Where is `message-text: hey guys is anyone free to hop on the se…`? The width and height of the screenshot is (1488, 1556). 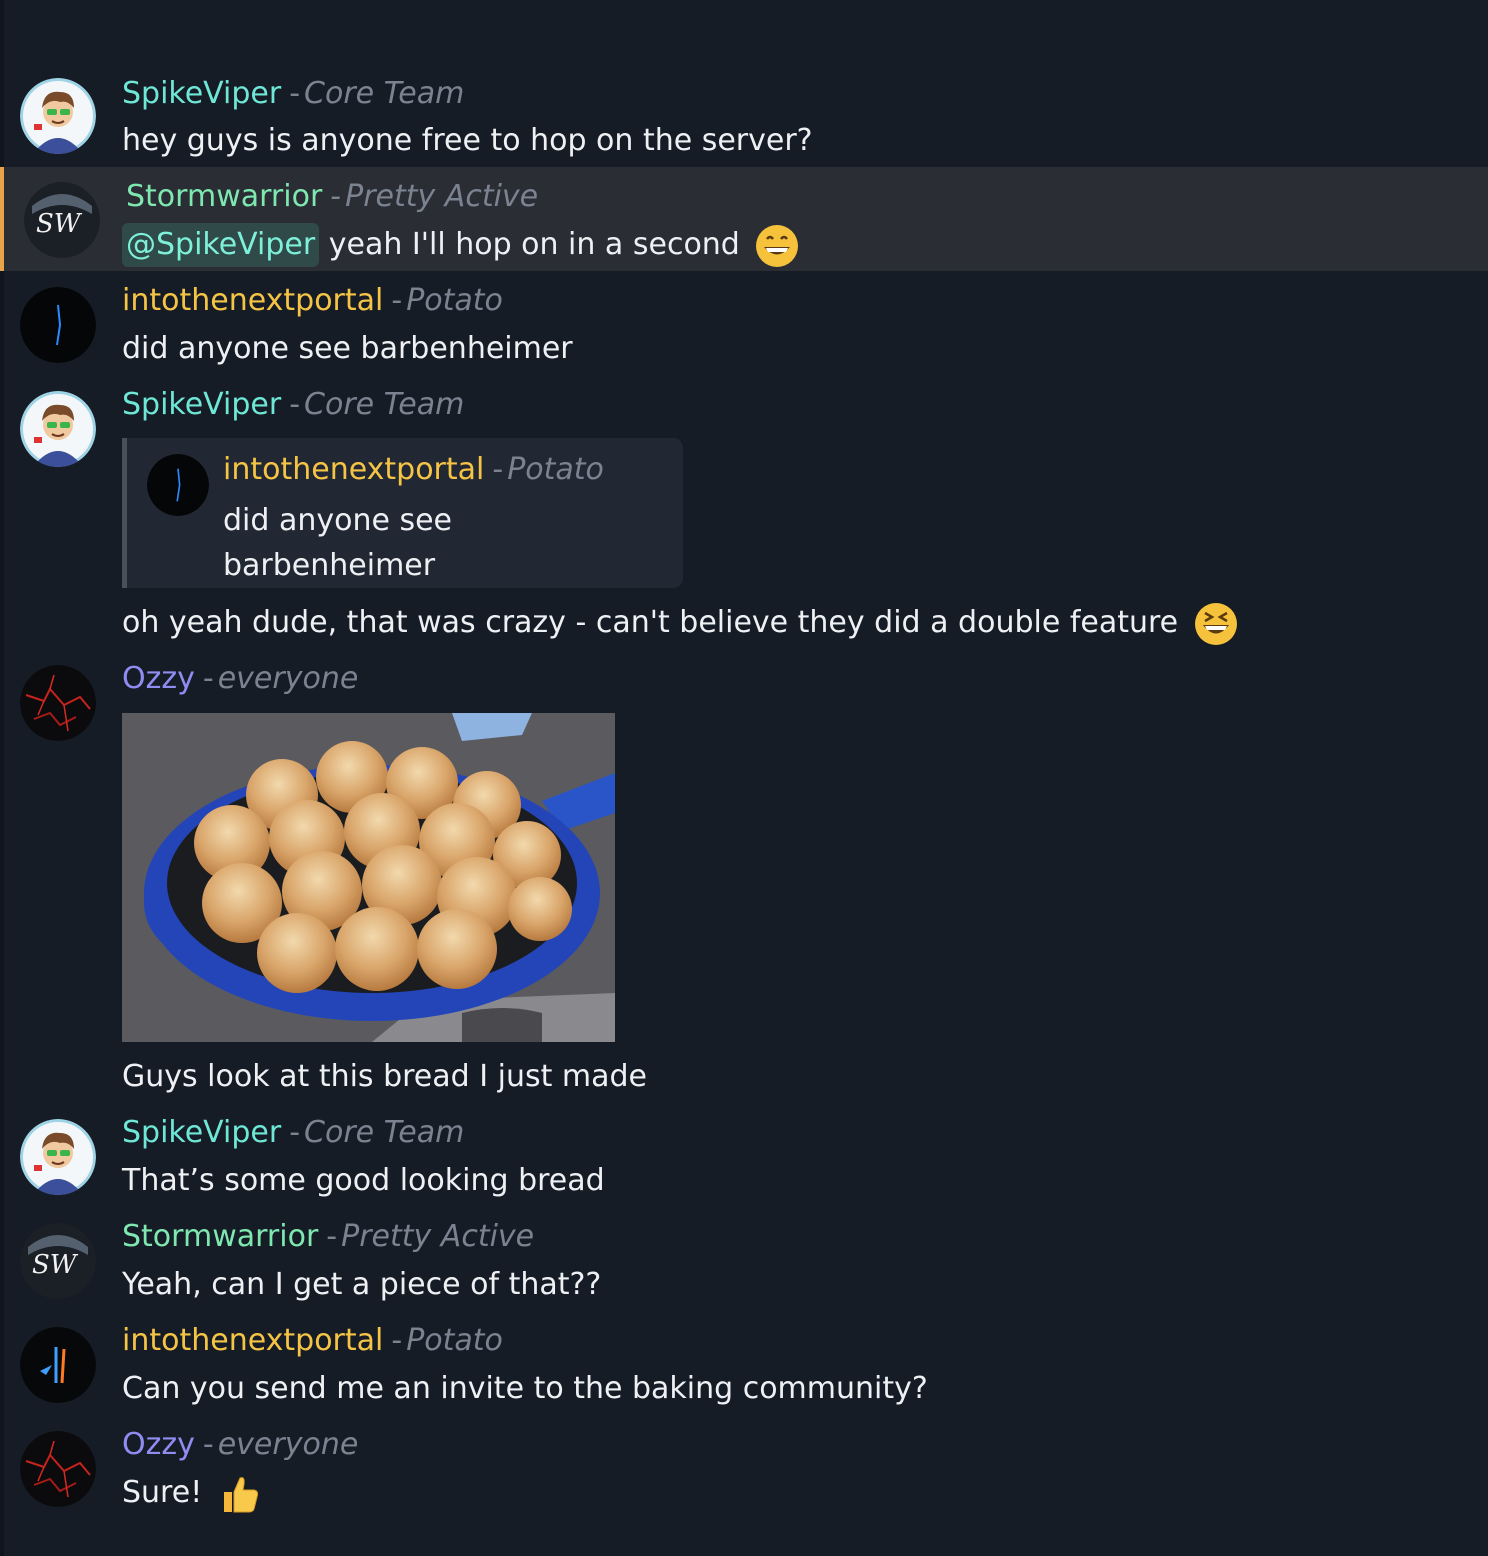
message-text: hey guys is anyone free to hop on the se… is located at coordinates (467, 140).